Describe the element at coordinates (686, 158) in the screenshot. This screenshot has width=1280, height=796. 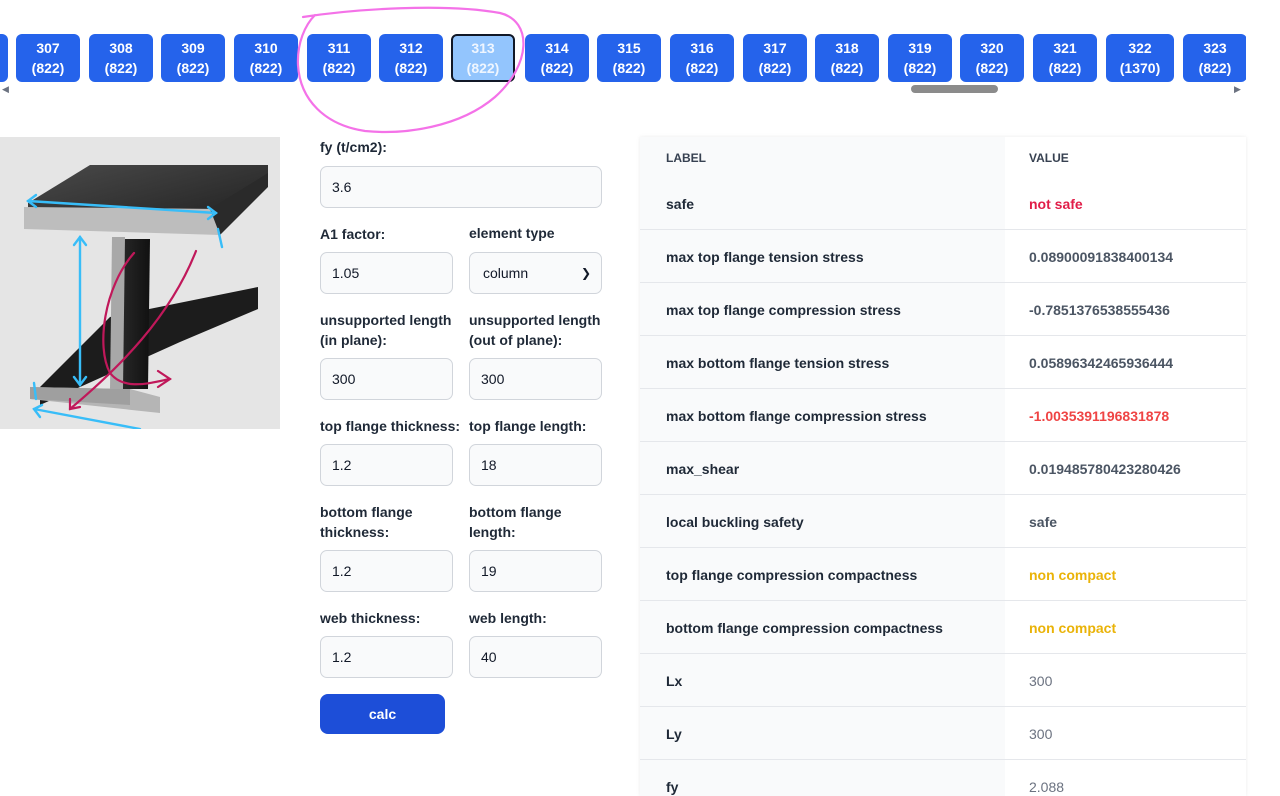
I see `header-label: LABEL` at that location.